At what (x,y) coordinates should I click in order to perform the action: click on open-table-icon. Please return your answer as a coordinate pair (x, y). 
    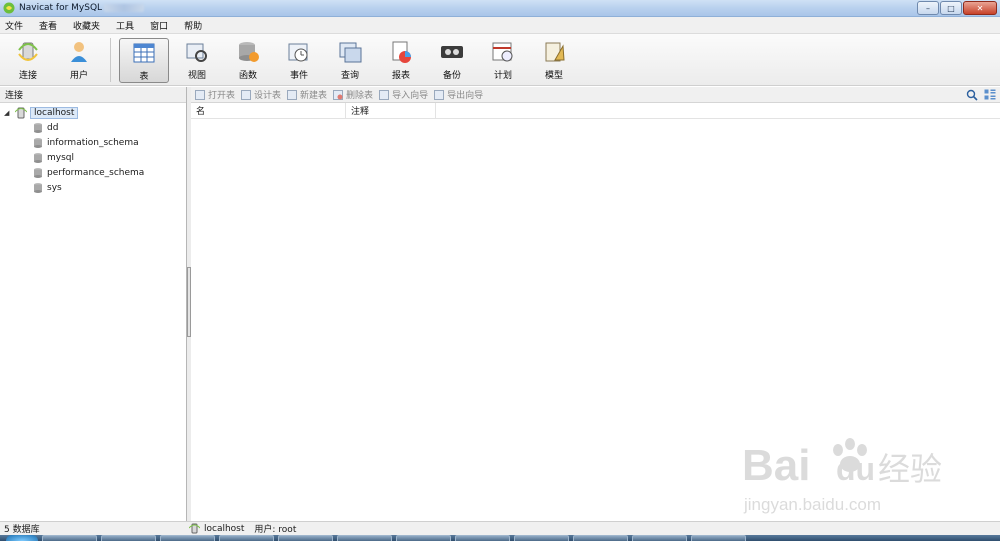
    Looking at the image, I should click on (200, 94).